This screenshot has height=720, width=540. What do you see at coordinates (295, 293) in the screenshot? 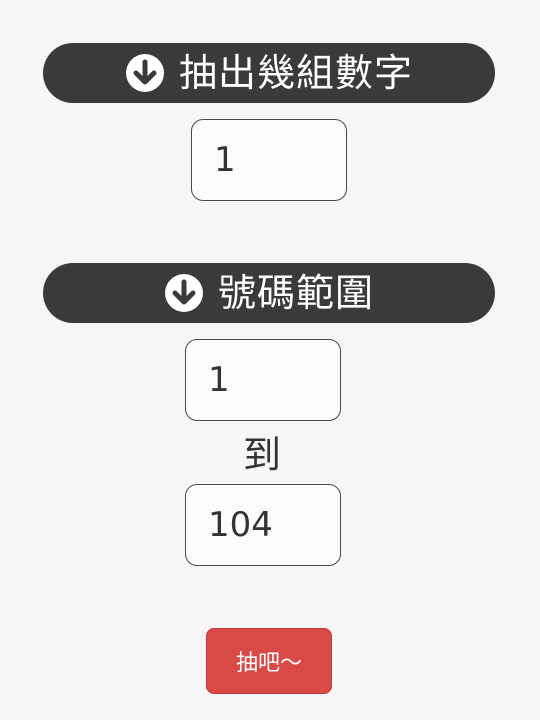
I see `range-title: 號碼範圍` at bounding box center [295, 293].